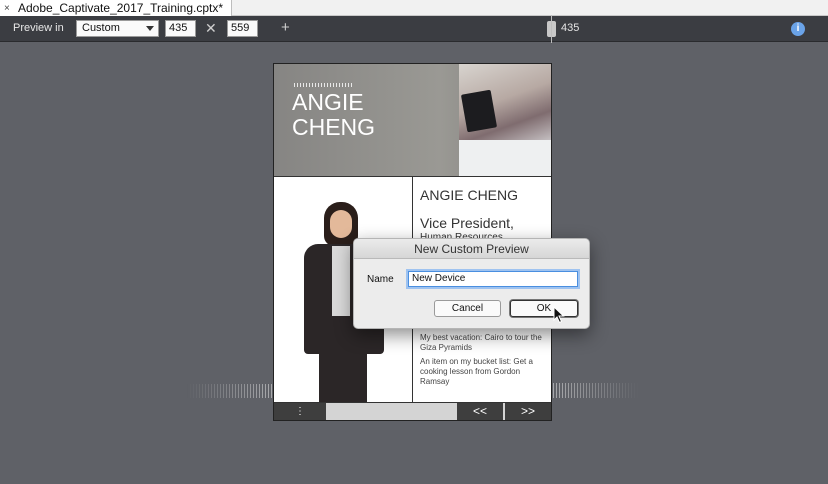 Image resolution: width=828 pixels, height=484 pixels. I want to click on hero-office-photo, so click(505, 120).